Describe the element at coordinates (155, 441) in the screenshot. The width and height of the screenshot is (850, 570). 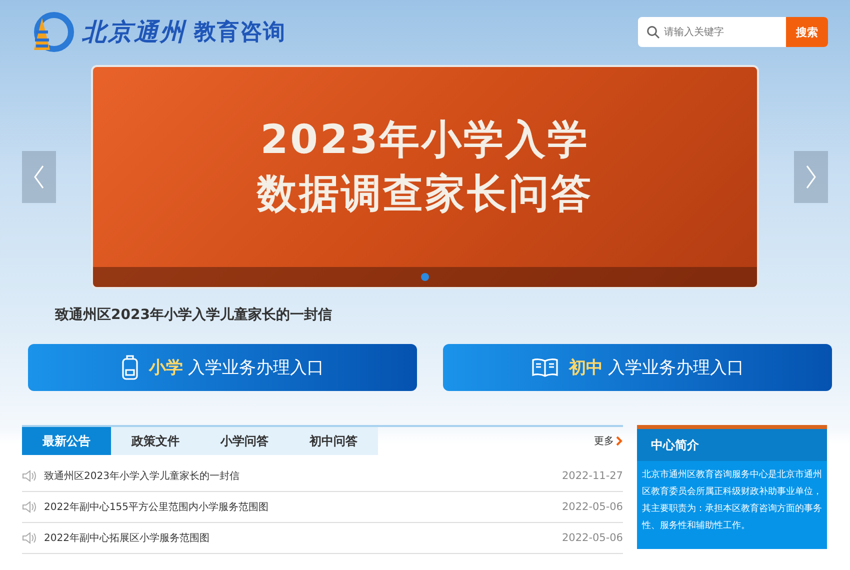
I see `news-tab: 政策文件` at that location.